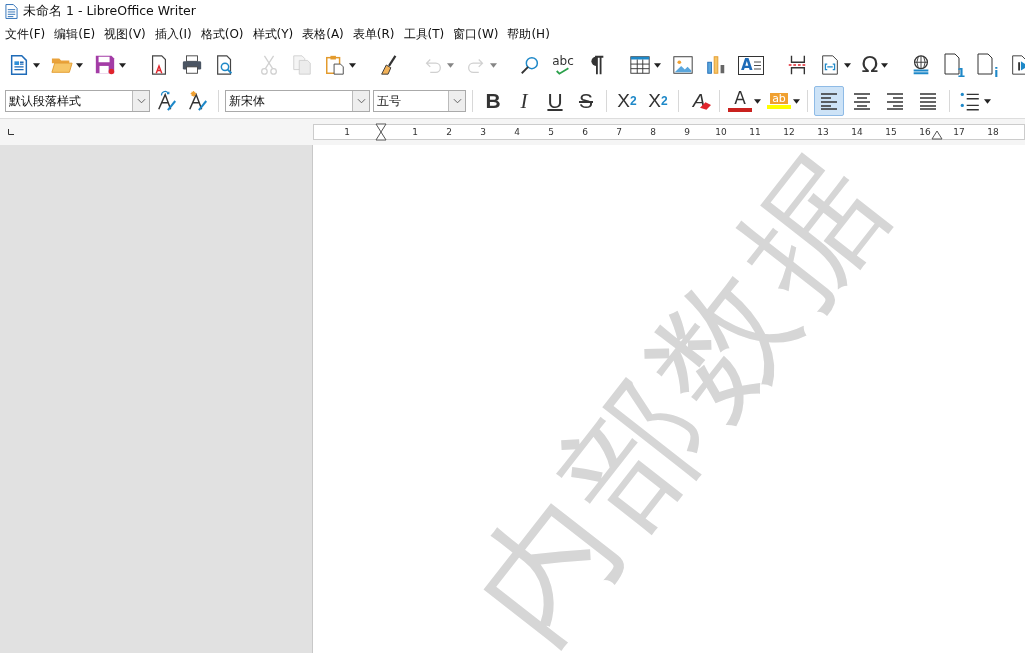 This screenshot has width=1025, height=653. I want to click on ruler-number: 14, so click(857, 132).